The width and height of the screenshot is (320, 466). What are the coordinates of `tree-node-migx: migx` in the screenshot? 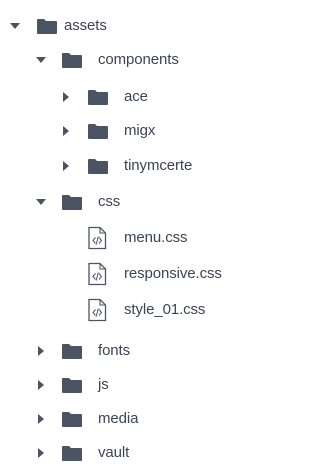 It's located at (120, 131).